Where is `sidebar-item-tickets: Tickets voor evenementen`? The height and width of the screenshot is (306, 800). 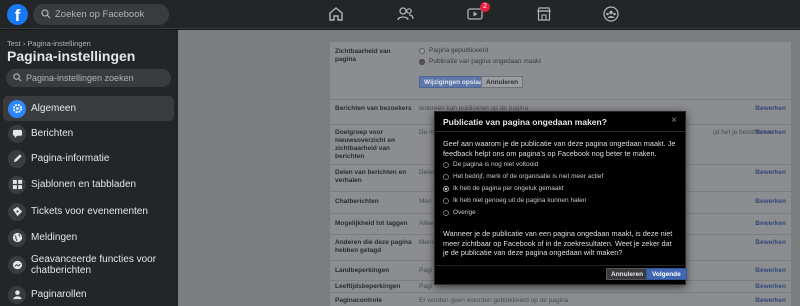 sidebar-item-tickets: Tickets voor evenementen is located at coordinates (88, 211).